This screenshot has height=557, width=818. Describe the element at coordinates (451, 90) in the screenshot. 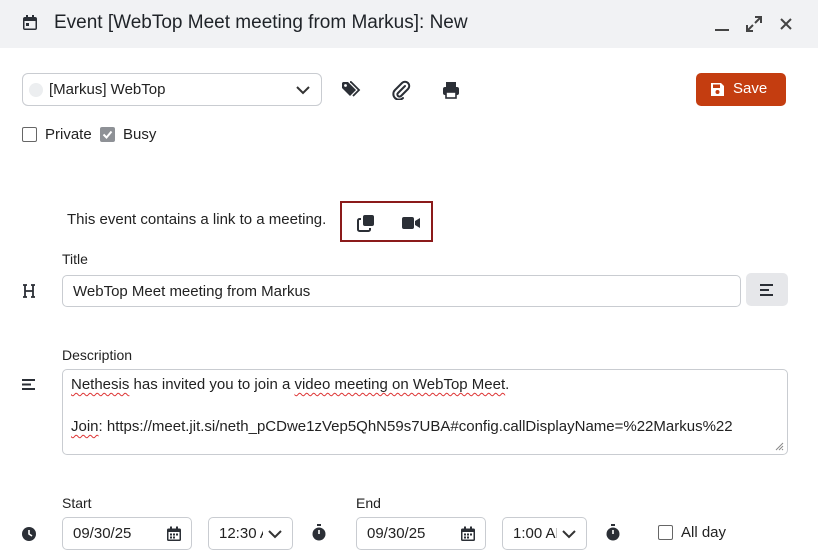

I see `print-icon` at that location.